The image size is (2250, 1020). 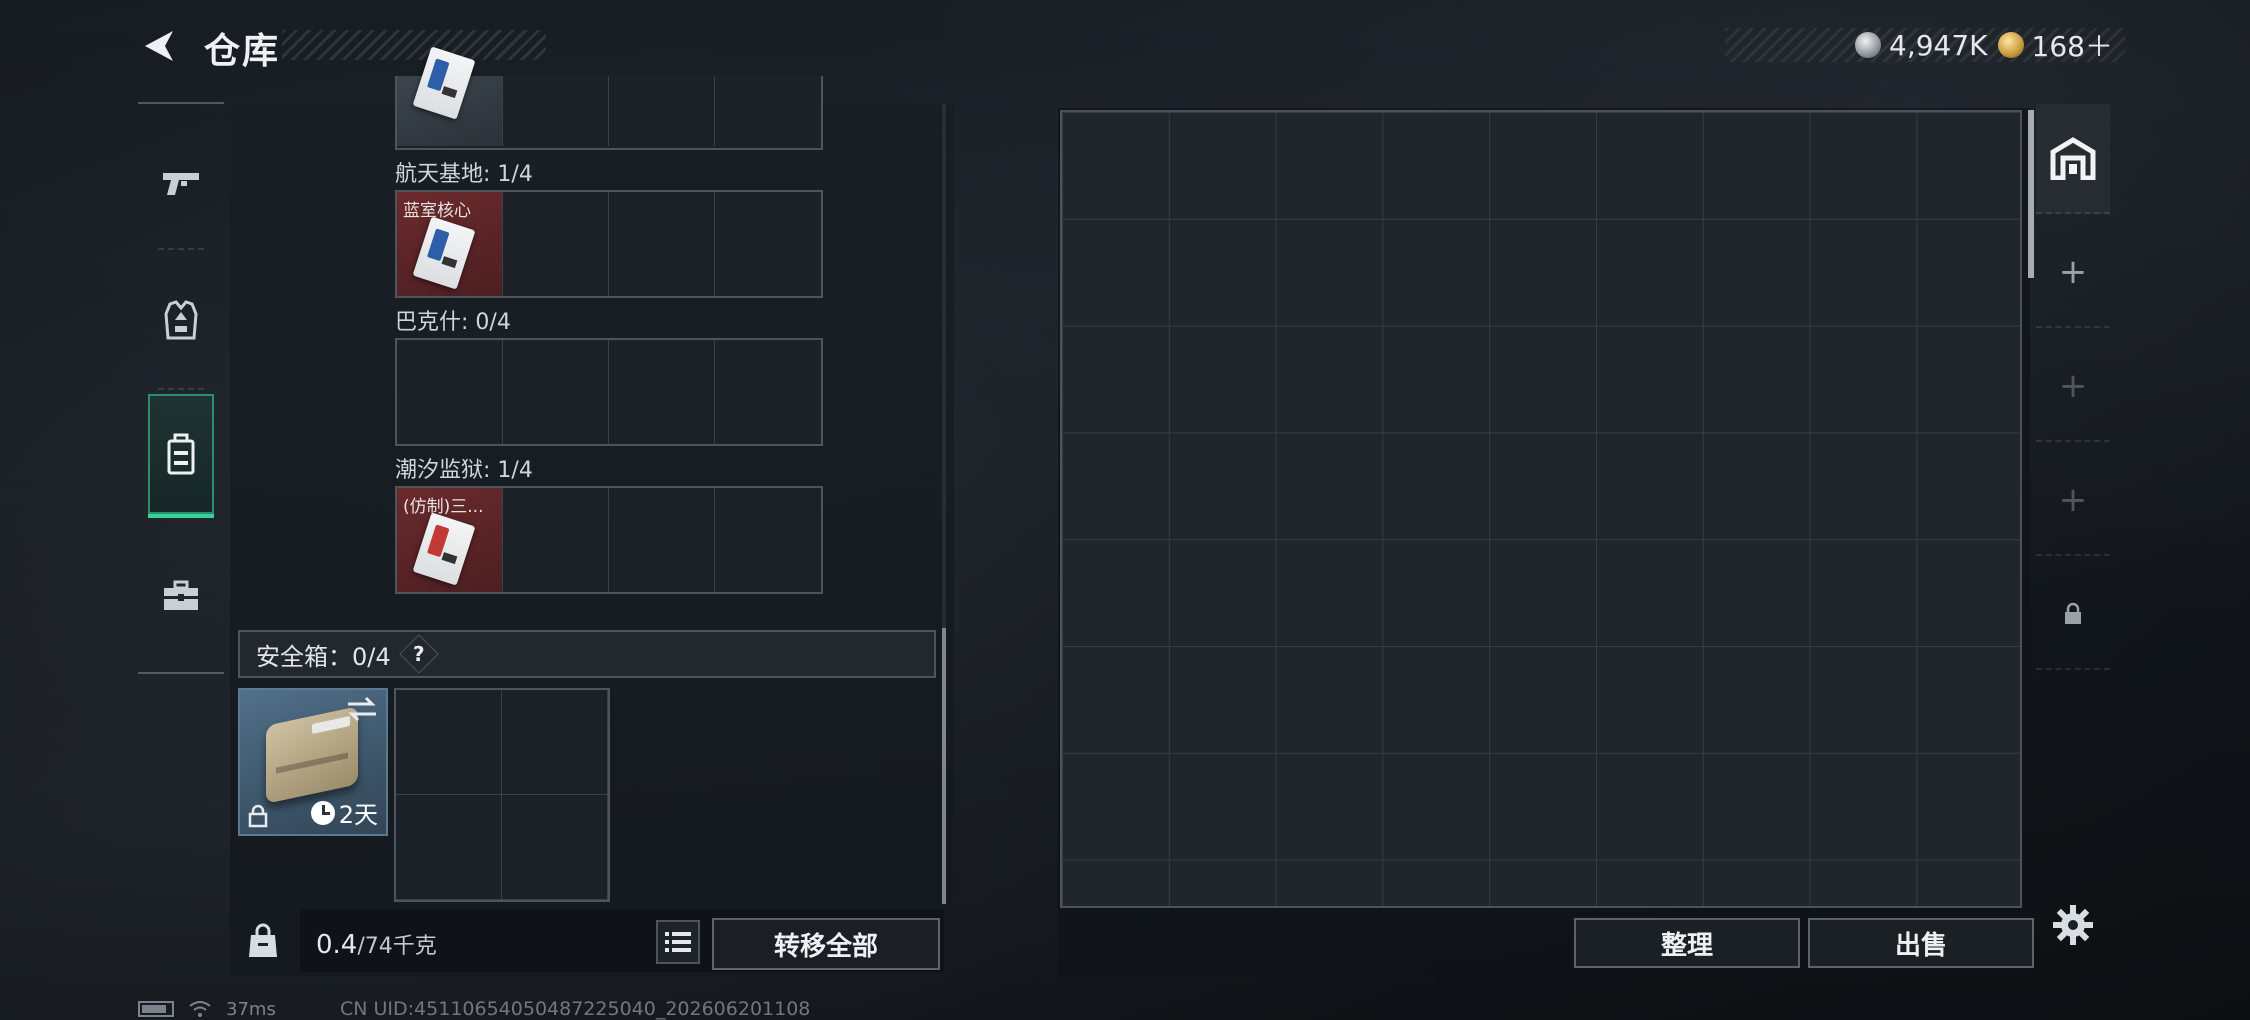 I want to click on key-slot-row: 蓝室核心, so click(x=609, y=244).